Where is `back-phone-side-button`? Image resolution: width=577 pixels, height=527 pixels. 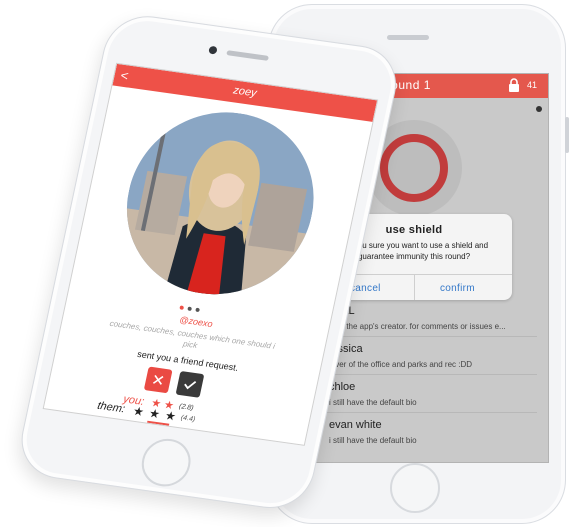
back-phone-side-button is located at coordinates (567, 135).